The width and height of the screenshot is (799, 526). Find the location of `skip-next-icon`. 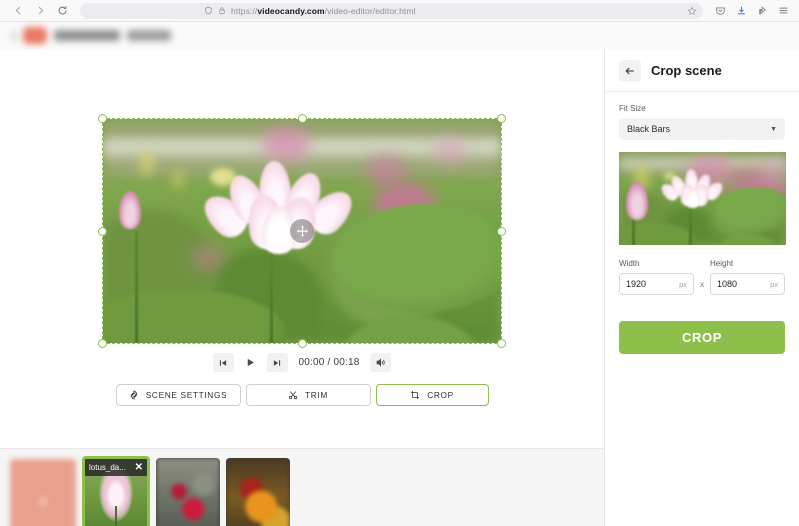

skip-next-icon is located at coordinates (277, 362).